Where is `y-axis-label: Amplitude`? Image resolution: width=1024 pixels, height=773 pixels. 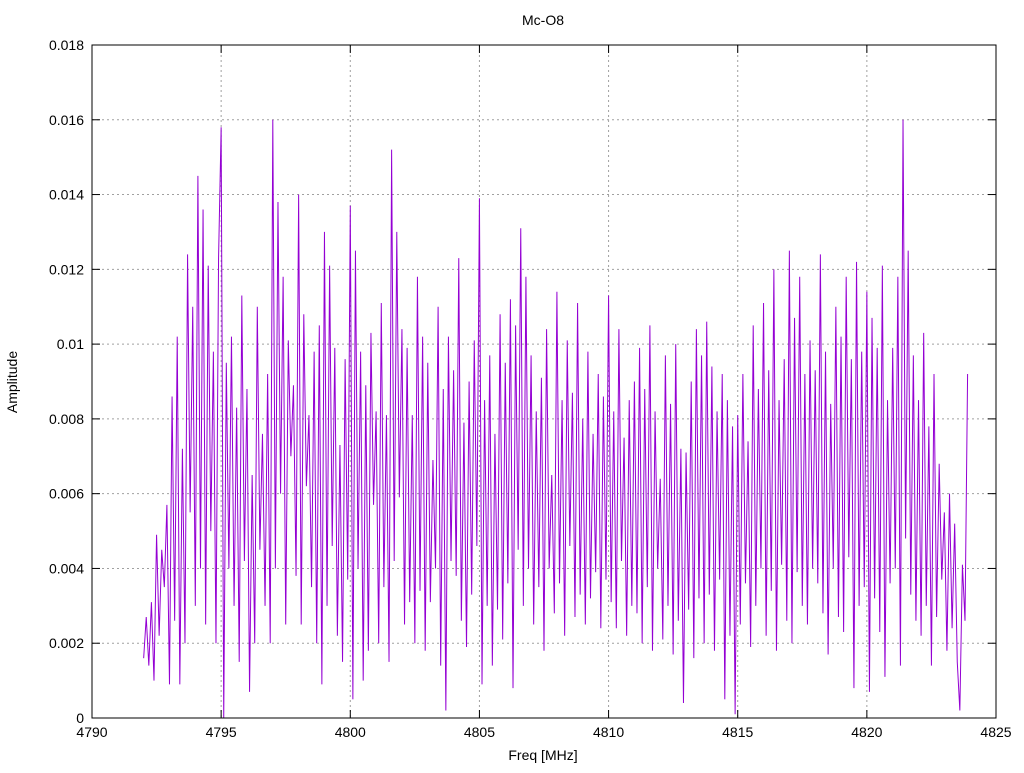 y-axis-label: Amplitude is located at coordinates (12, 382).